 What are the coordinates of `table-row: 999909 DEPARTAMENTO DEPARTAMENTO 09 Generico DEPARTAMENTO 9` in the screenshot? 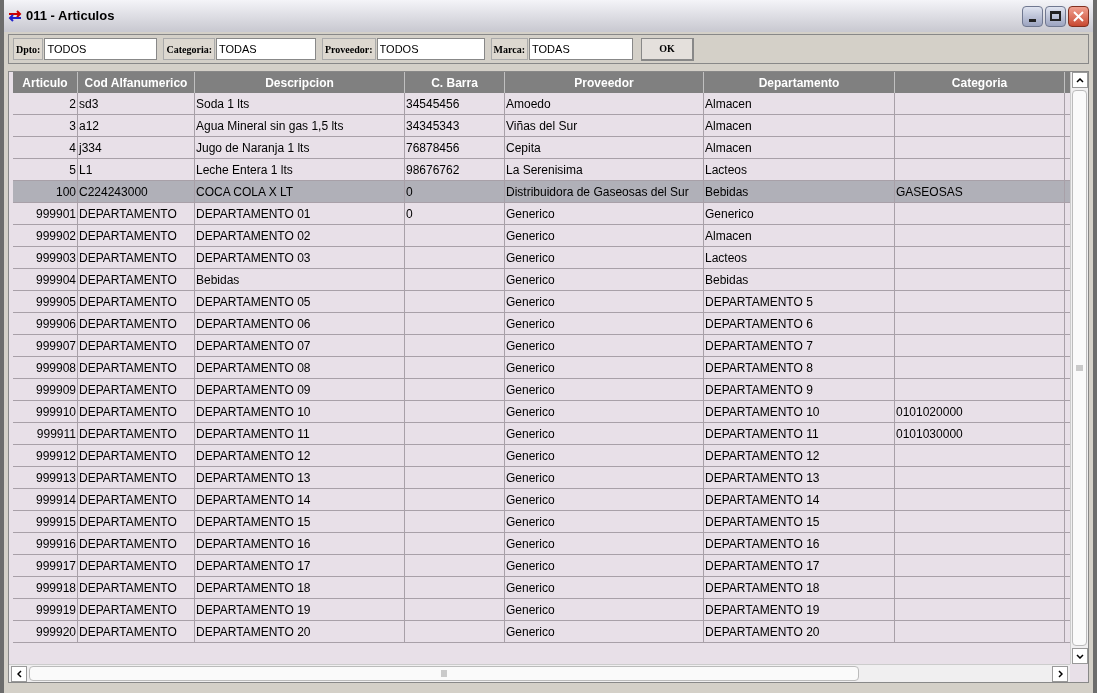 It's located at (541, 390).